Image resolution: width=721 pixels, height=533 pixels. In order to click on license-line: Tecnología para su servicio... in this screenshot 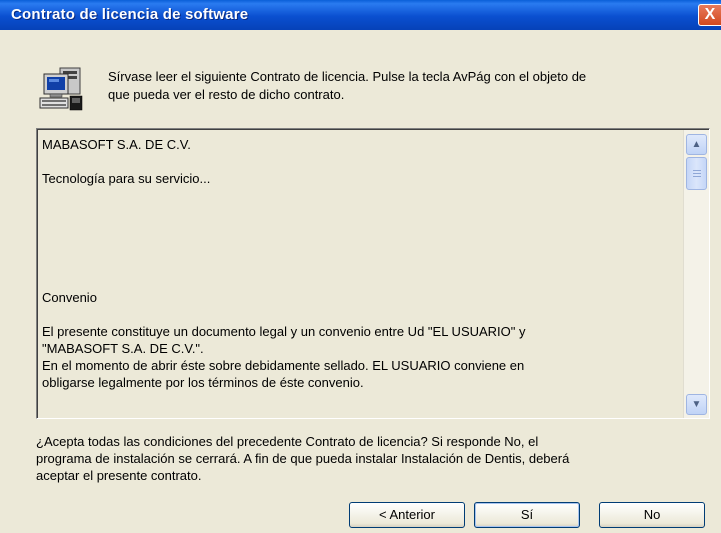, I will do `click(126, 178)`.